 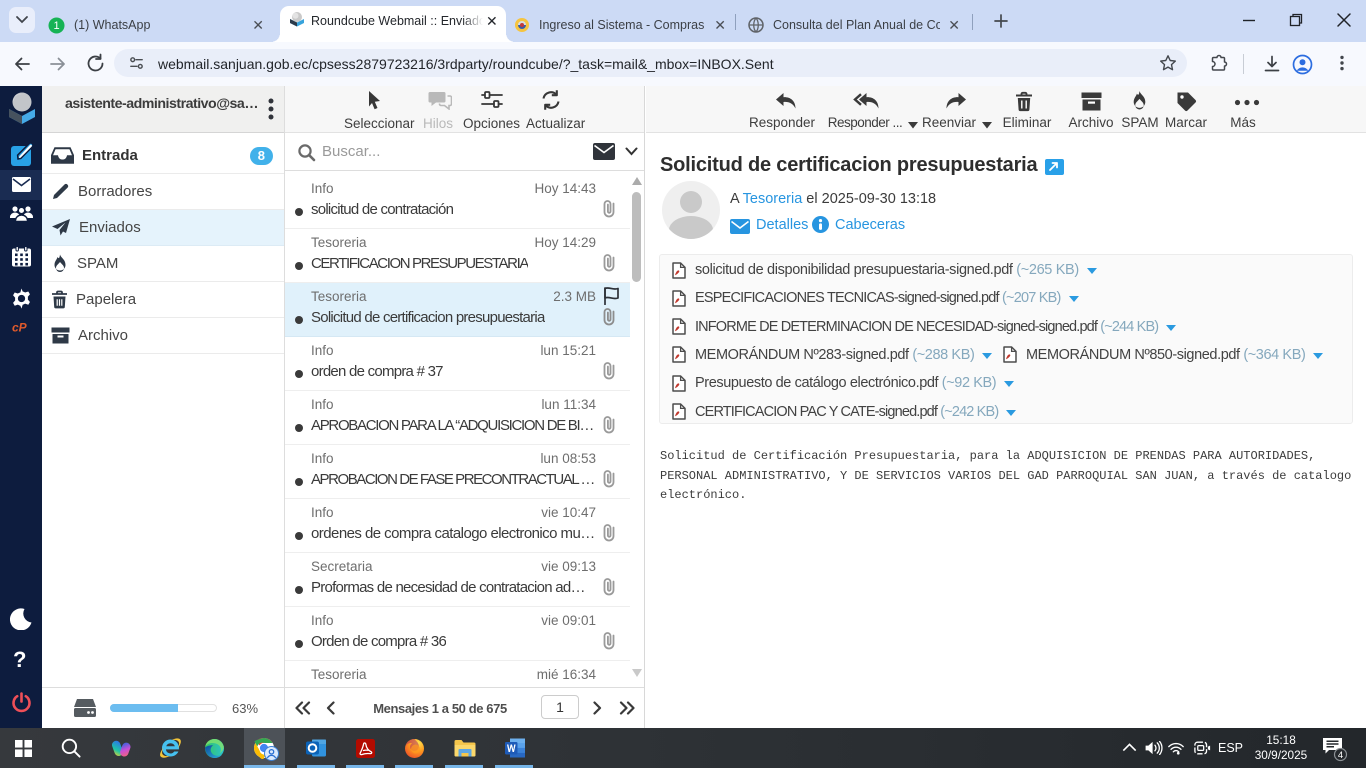 I want to click on svg-text: cP, so click(x=20, y=327).